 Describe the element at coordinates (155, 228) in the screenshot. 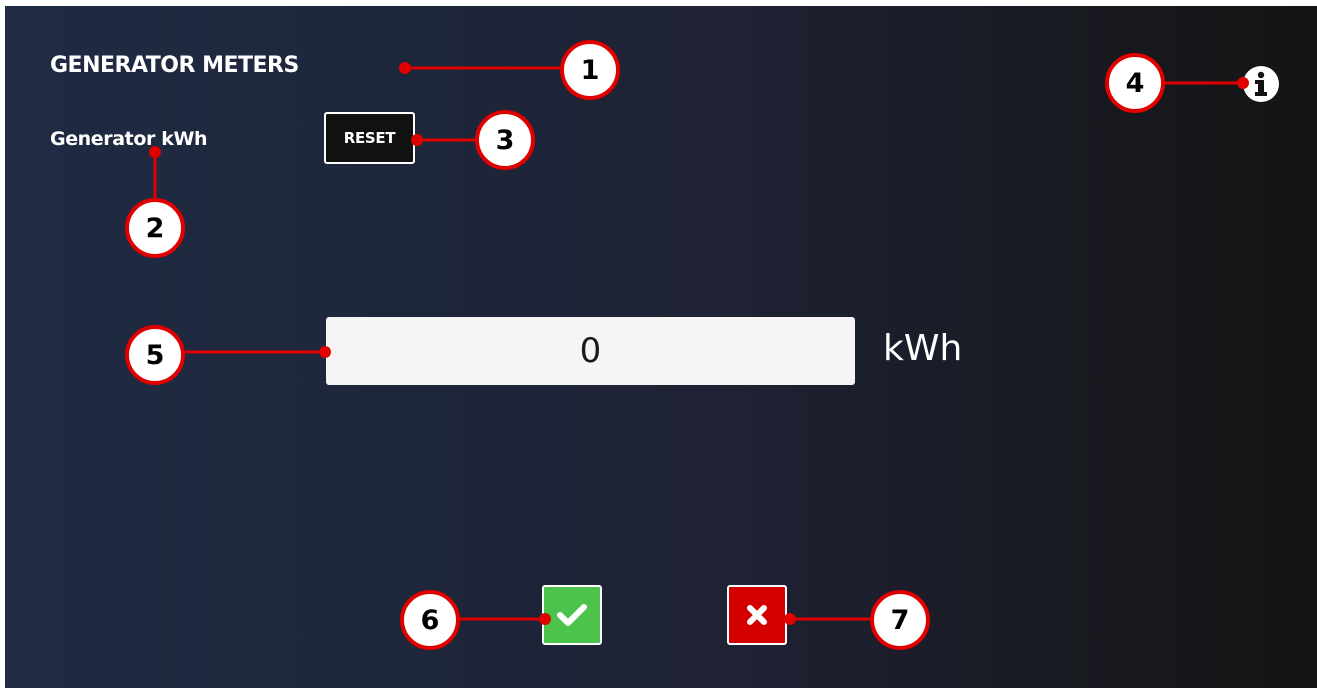

I see `callout-marker-2: 2` at that location.